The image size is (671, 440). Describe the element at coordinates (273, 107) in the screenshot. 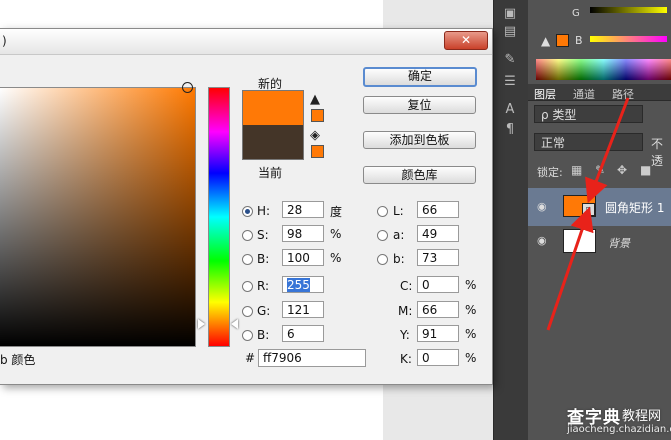

I see `new-color-swatch` at that location.